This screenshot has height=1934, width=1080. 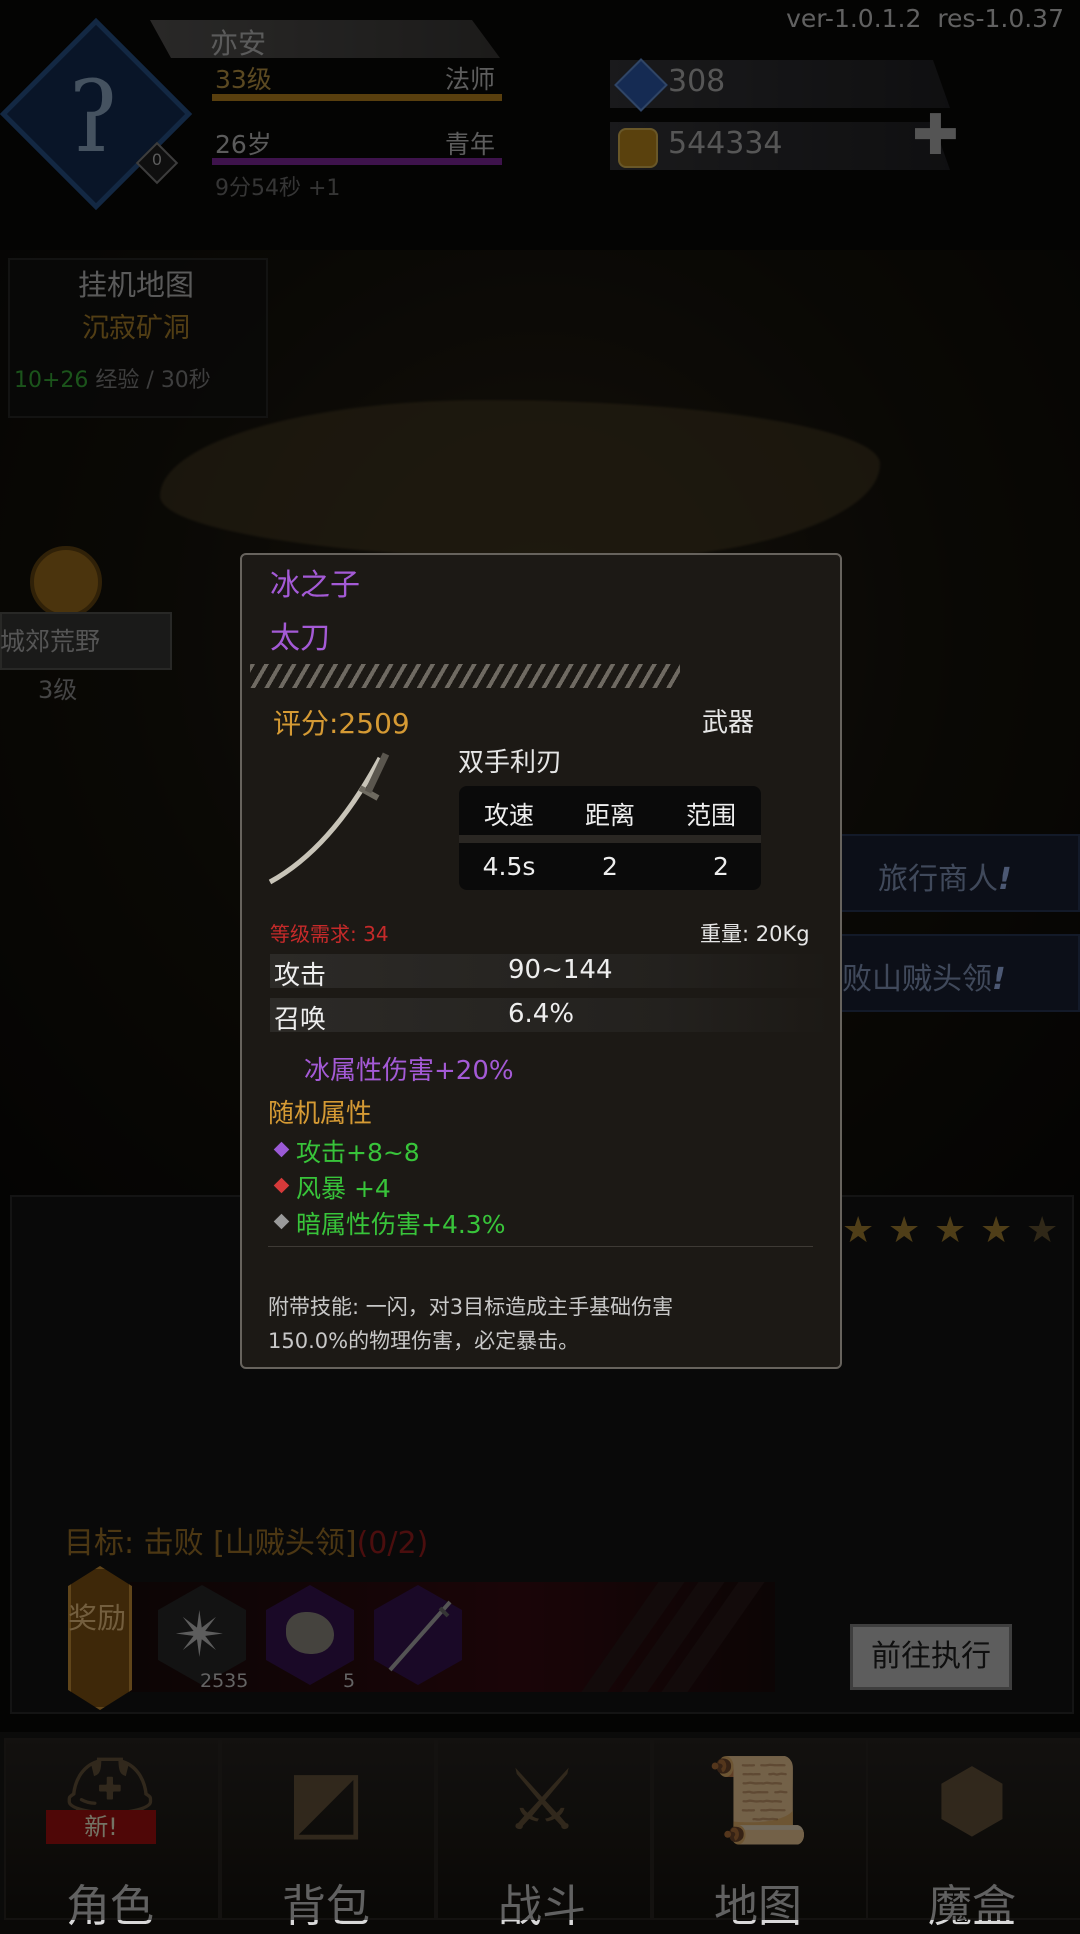 What do you see at coordinates (243, 79) in the screenshot?
I see `player-level: 33级` at bounding box center [243, 79].